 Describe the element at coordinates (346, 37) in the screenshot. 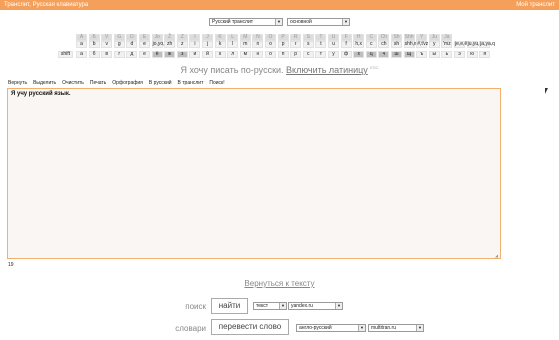

I see `keyboard-key: F` at that location.